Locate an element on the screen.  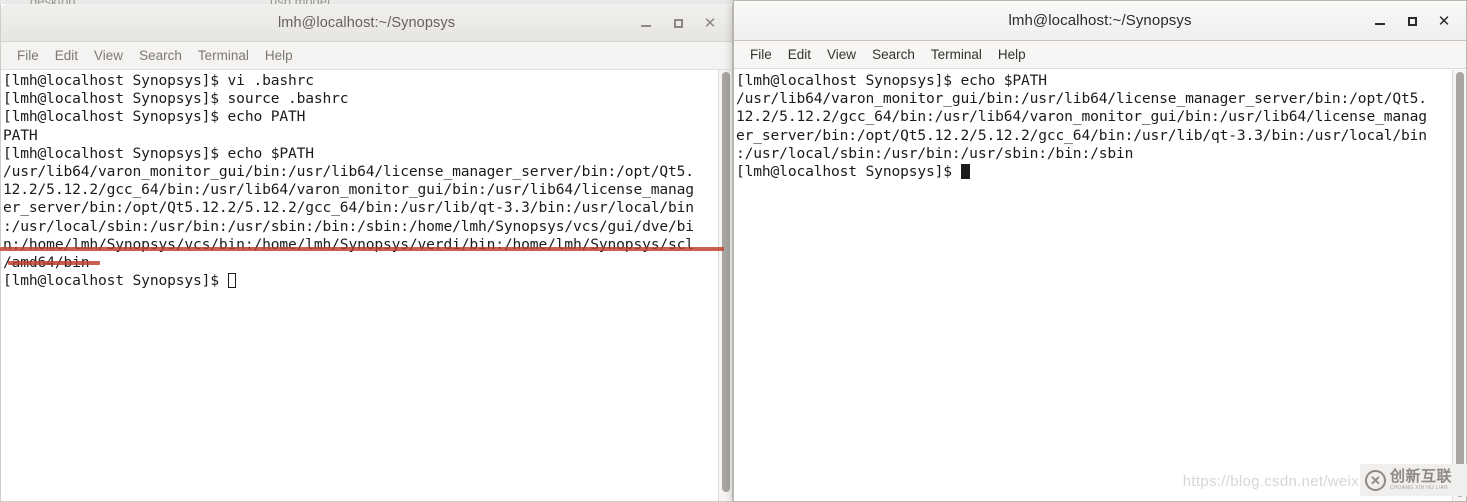
menu-item-help-right: Help is located at coordinates (1012, 54).